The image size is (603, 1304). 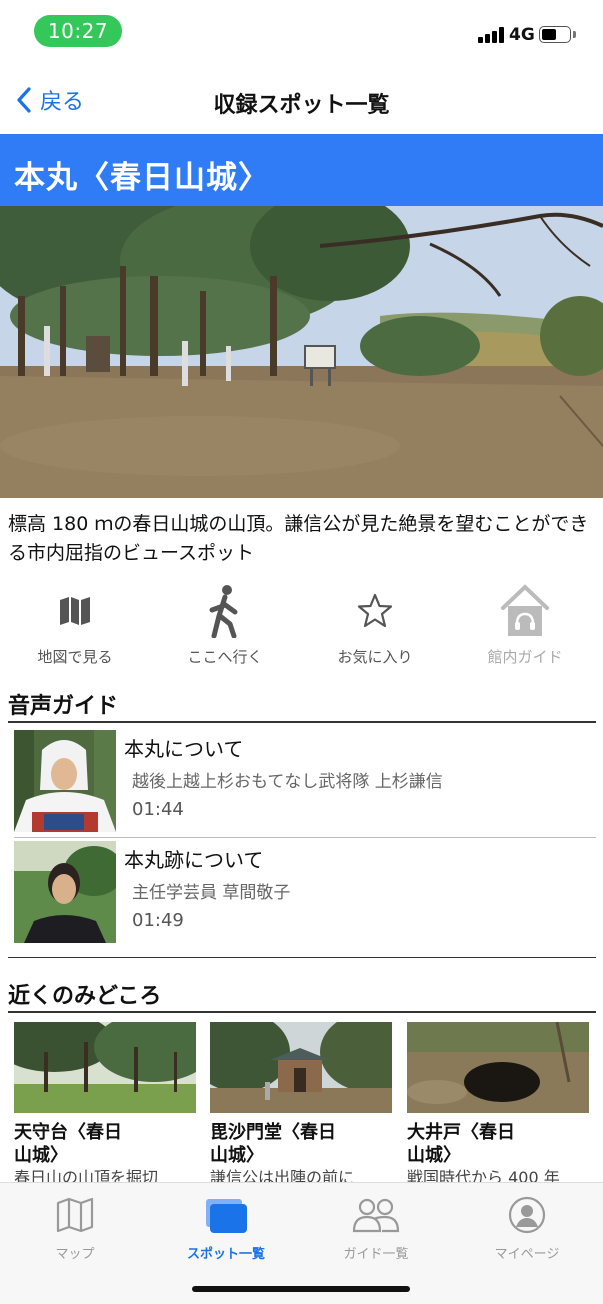 I want to click on audio-speaker: 越後上越上杉おもてなし武将隊 上杉謙信, so click(x=287, y=782).